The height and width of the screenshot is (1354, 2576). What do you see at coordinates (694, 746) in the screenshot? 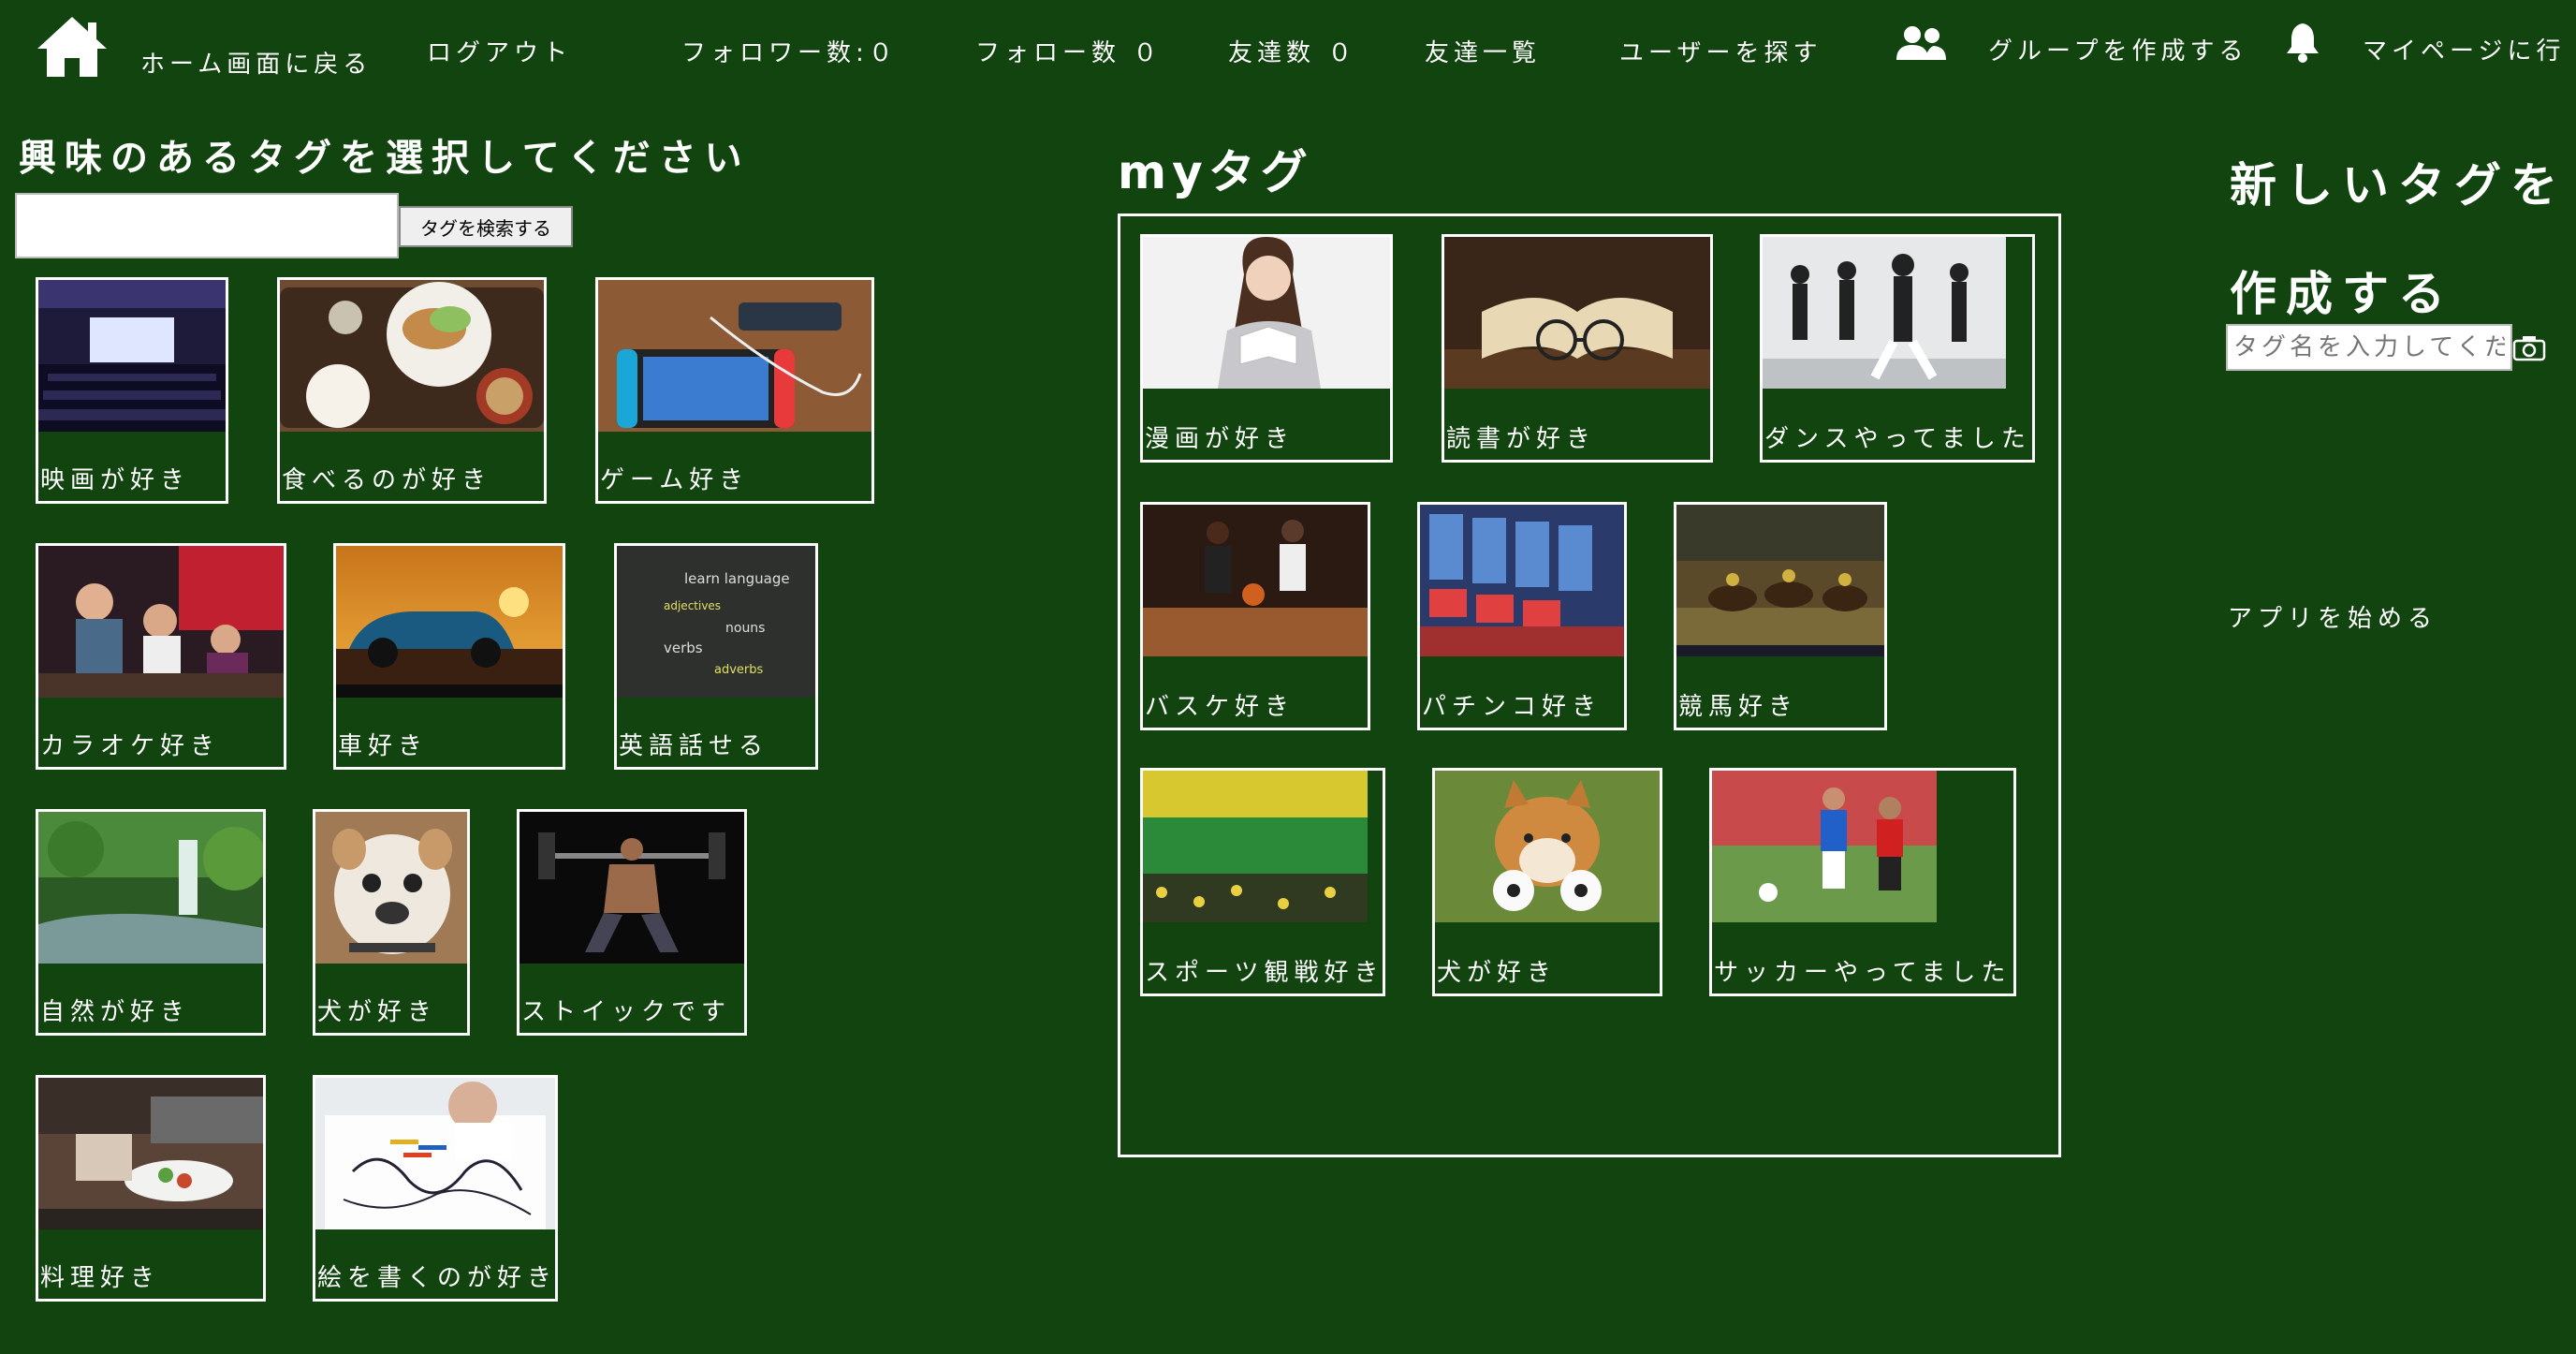
I see `tag-label: 英語話せる` at bounding box center [694, 746].